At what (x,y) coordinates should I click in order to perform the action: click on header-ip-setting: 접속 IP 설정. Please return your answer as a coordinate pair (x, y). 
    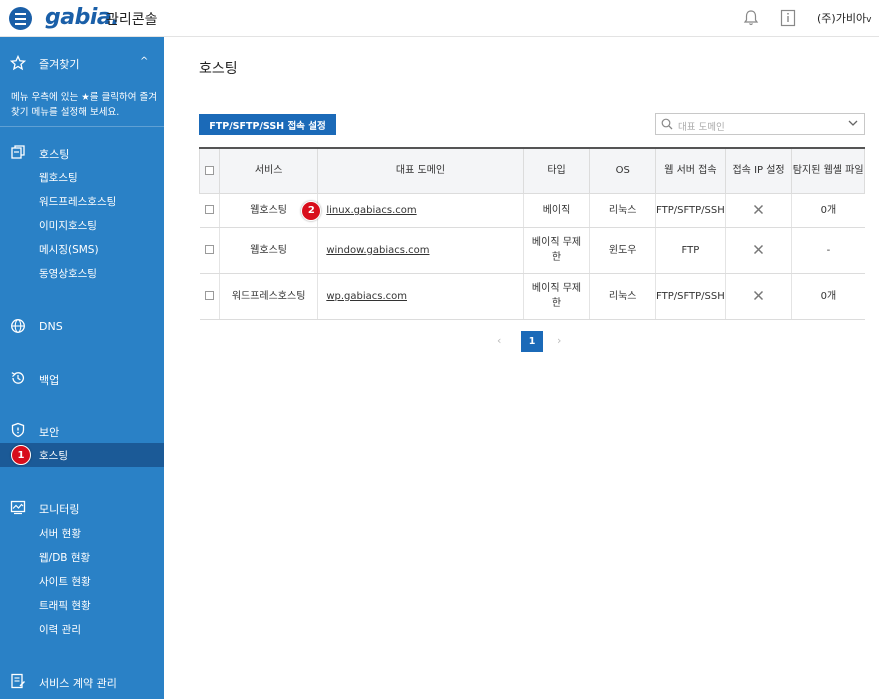
    Looking at the image, I should click on (758, 170).